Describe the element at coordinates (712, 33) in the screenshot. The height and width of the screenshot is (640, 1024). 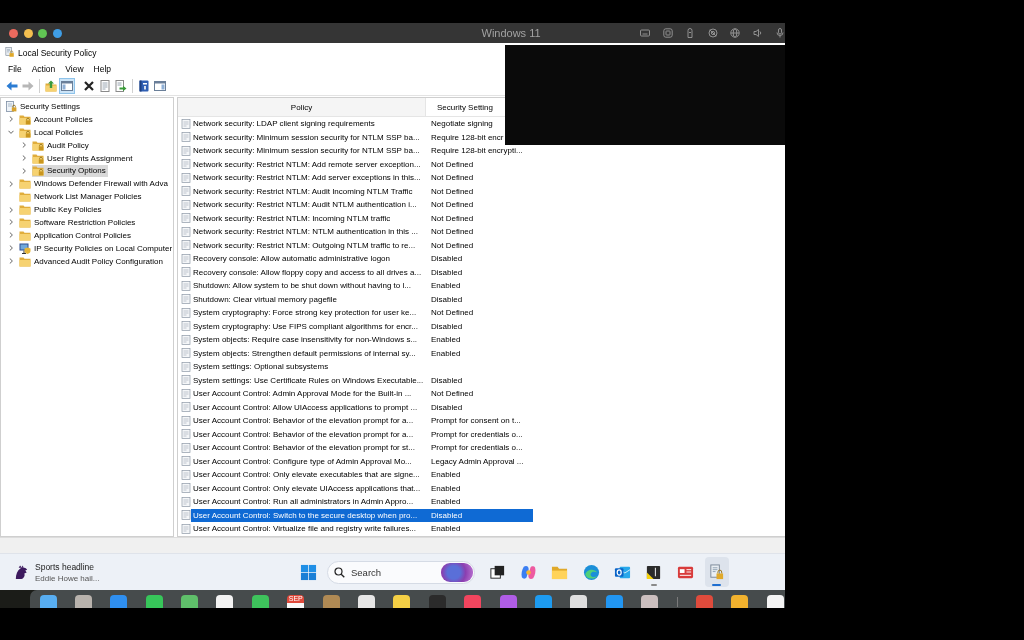
I see `slashed-circle-icon` at that location.